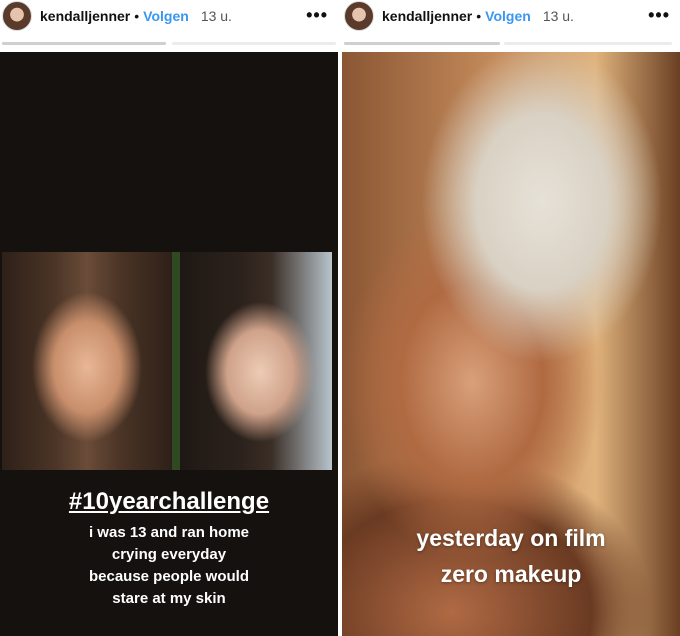 This screenshot has height=636, width=680. I want to click on caption-line: crying everyday, so click(169, 554).